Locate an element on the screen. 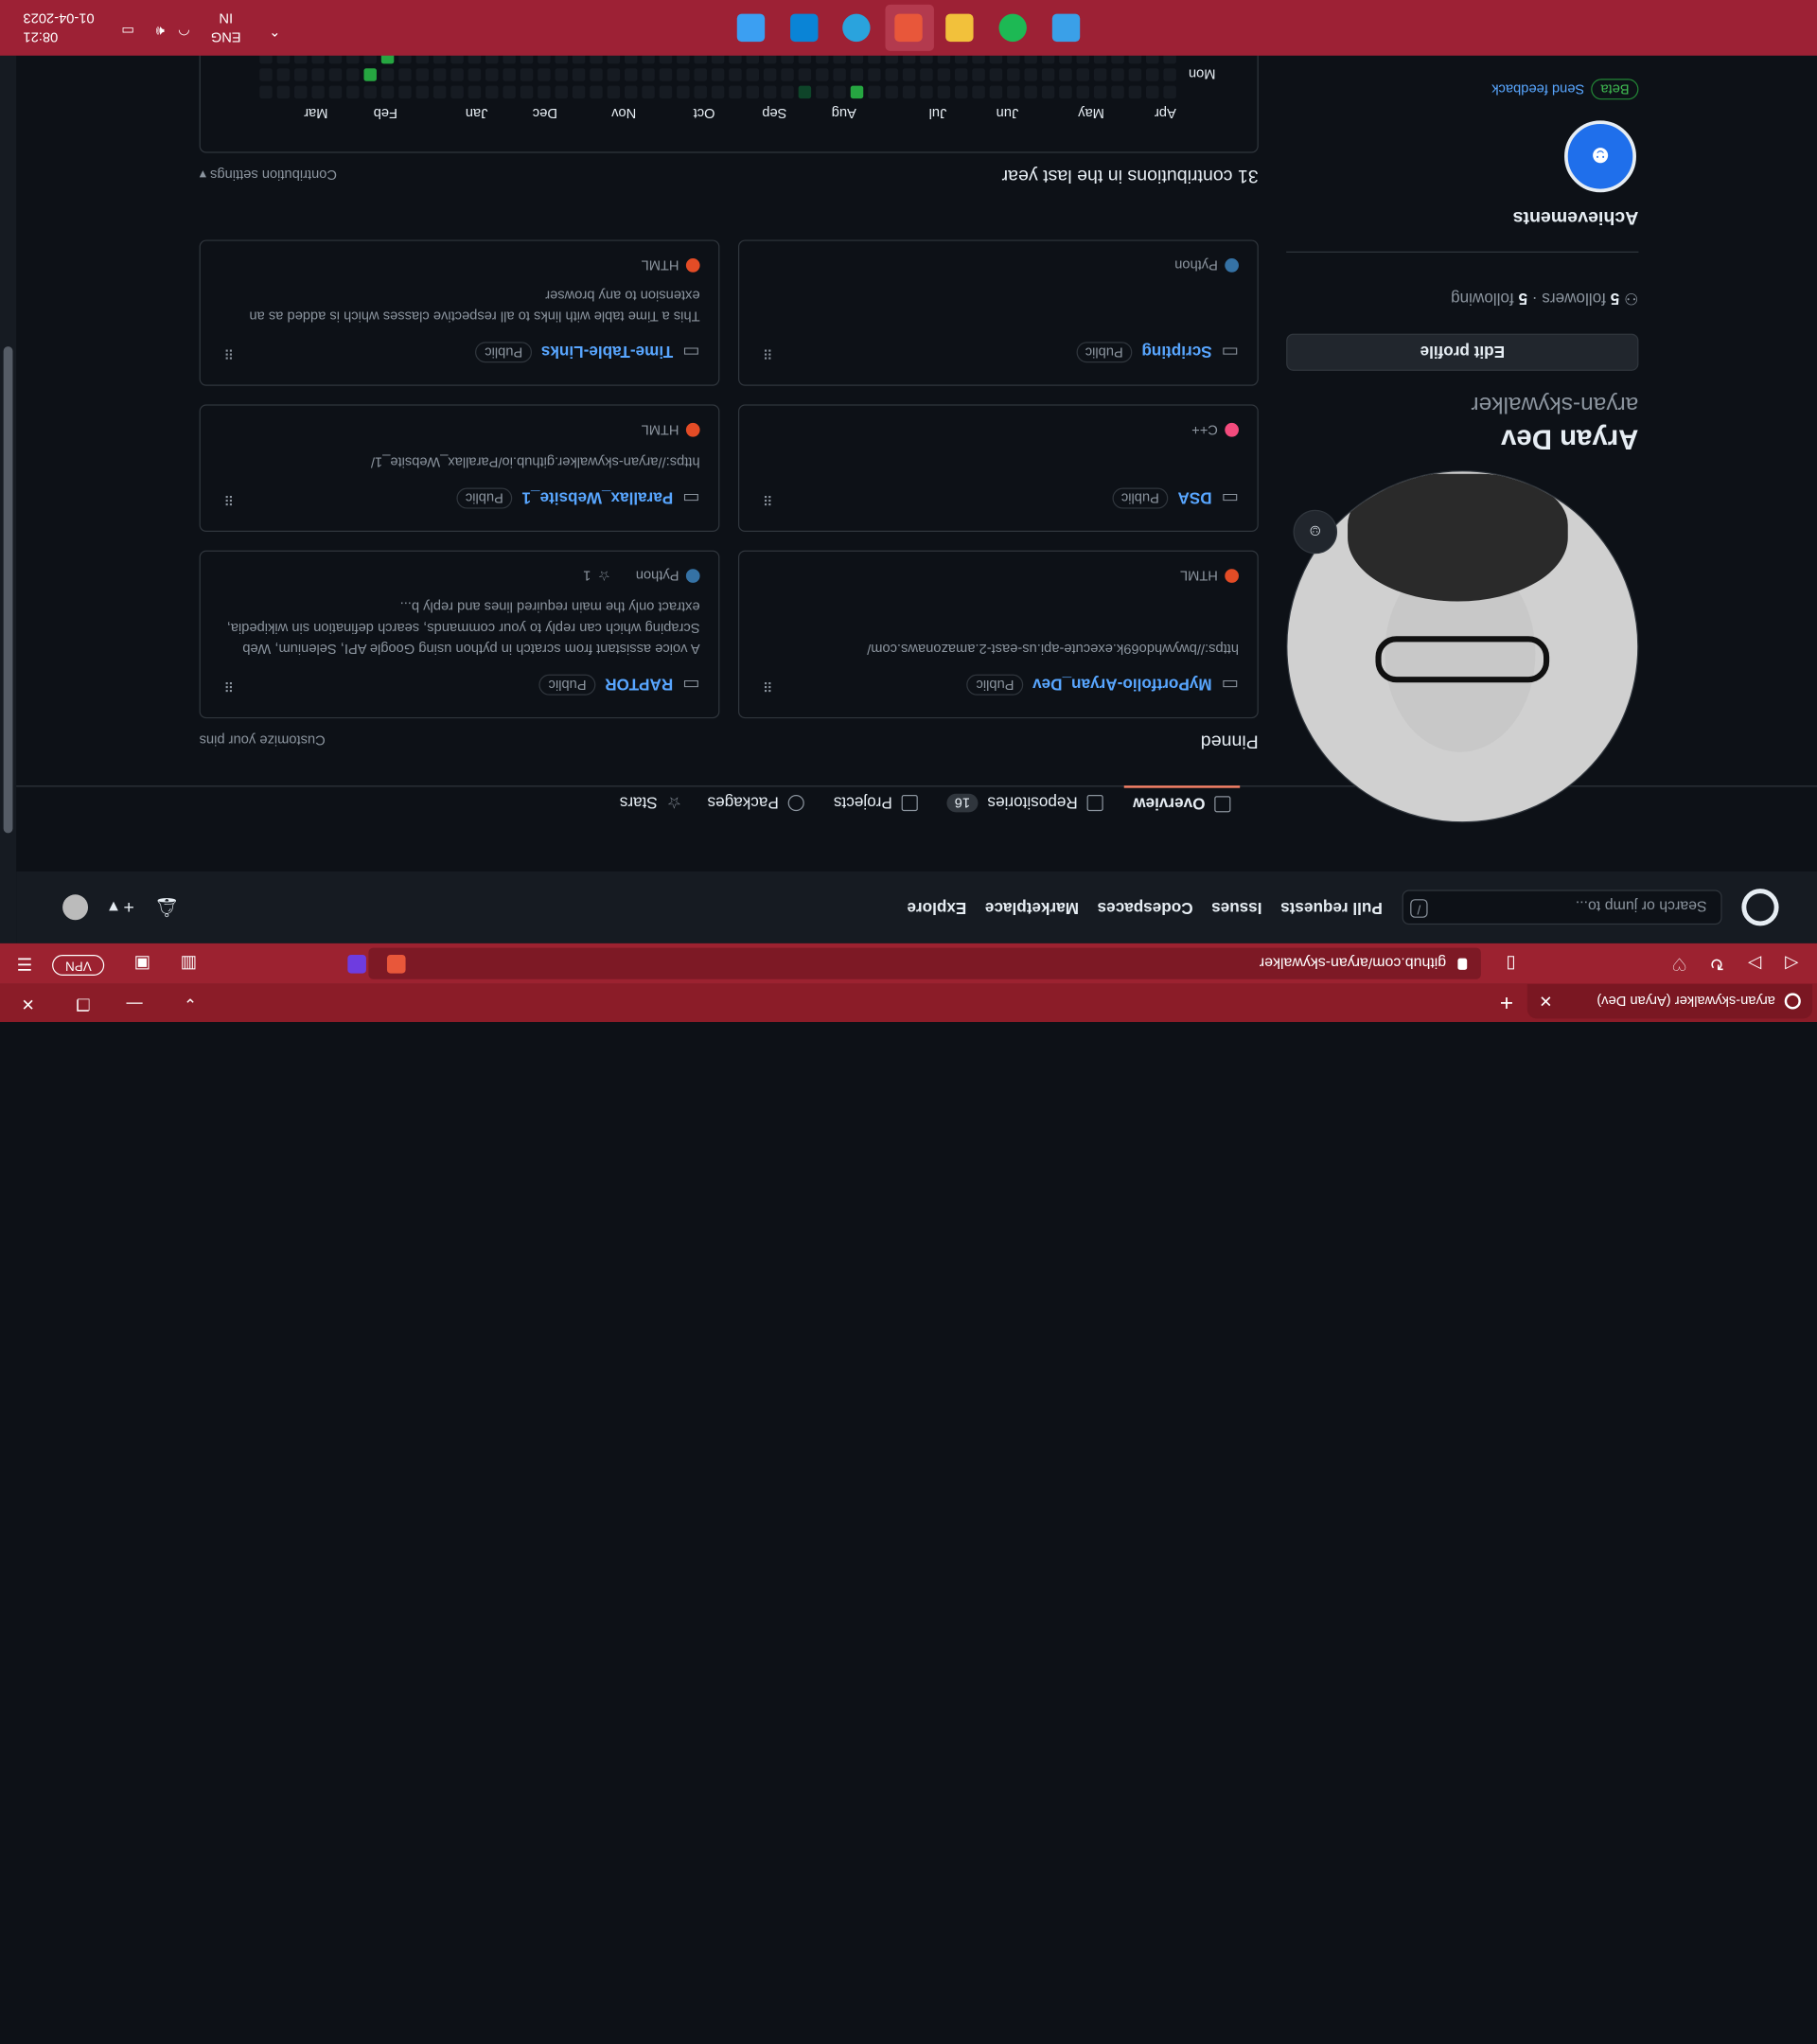 The image size is (1817, 2044). vscode-icon is located at coordinates (804, 28).